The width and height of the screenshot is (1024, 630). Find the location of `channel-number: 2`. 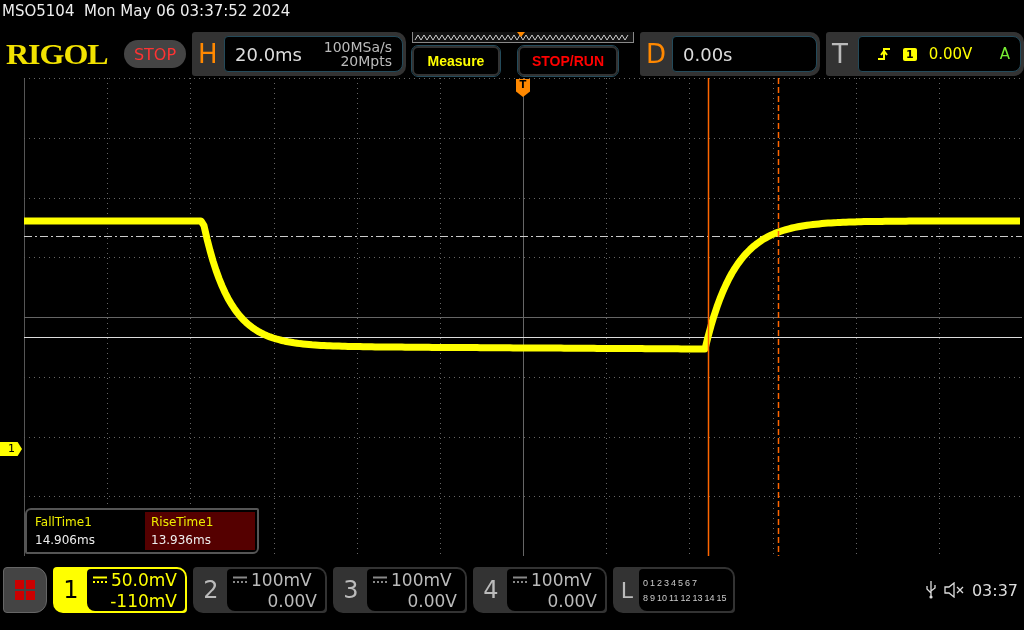

channel-number: 2 is located at coordinates (211, 590).